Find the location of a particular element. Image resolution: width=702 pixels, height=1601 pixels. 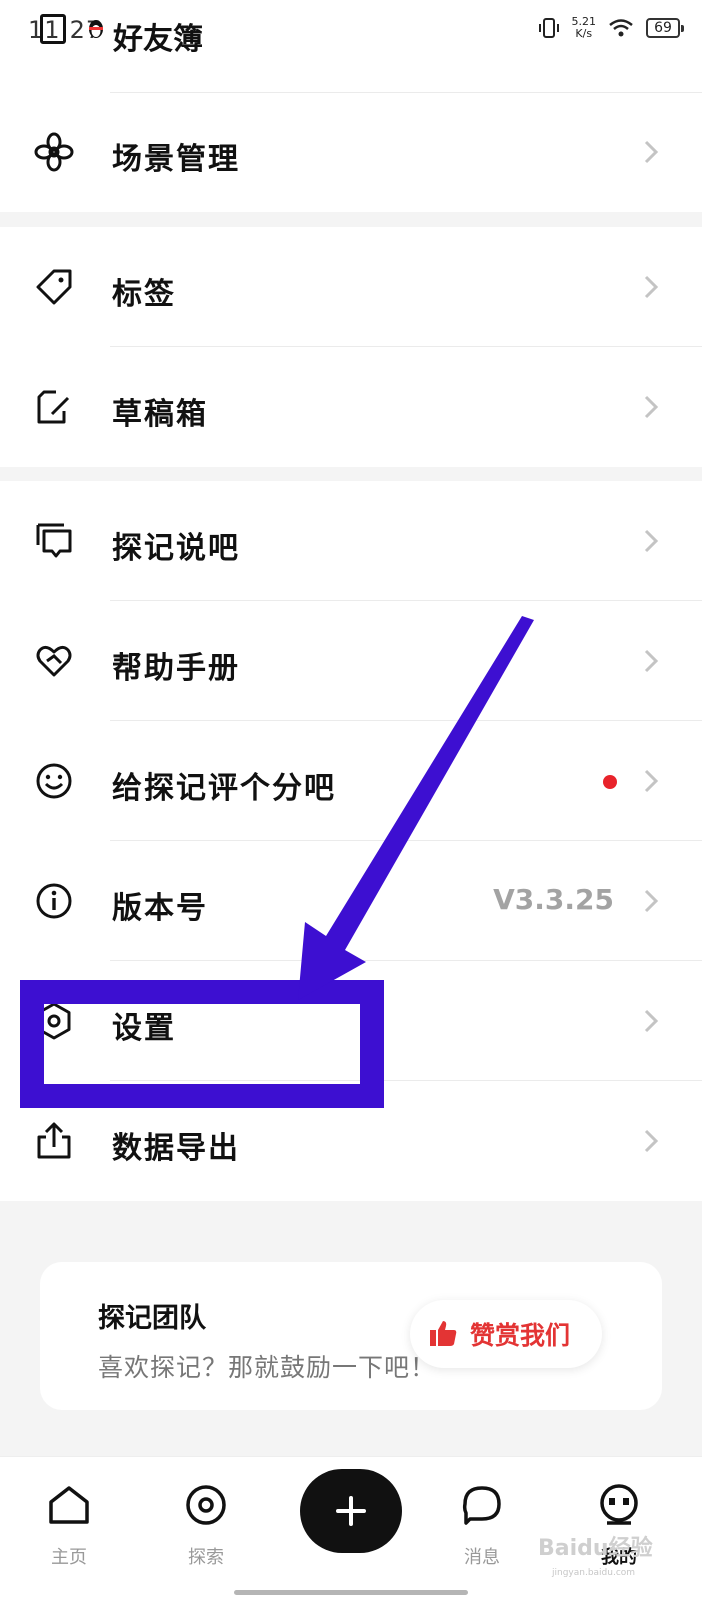

reward-button: 赞赏我们 is located at coordinates (506, 1334).